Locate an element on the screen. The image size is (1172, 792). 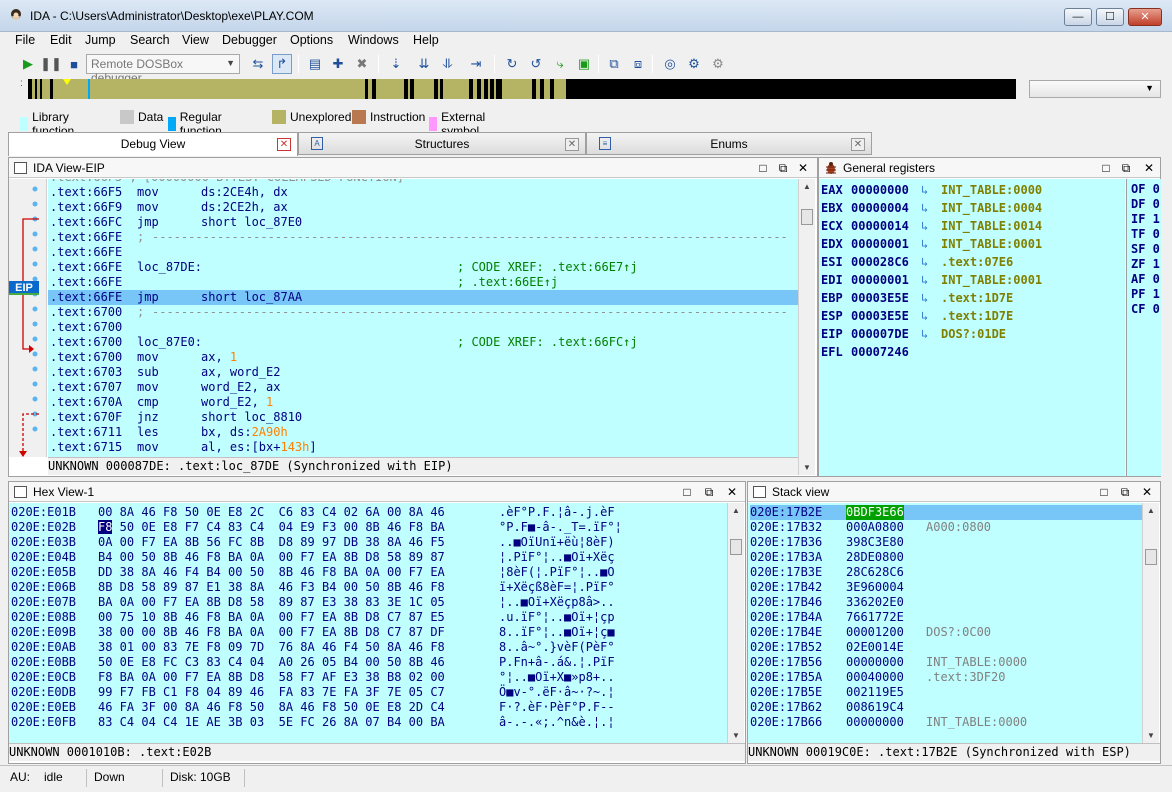
stack-value: 28DE0800 is located at coordinates (875, 557).